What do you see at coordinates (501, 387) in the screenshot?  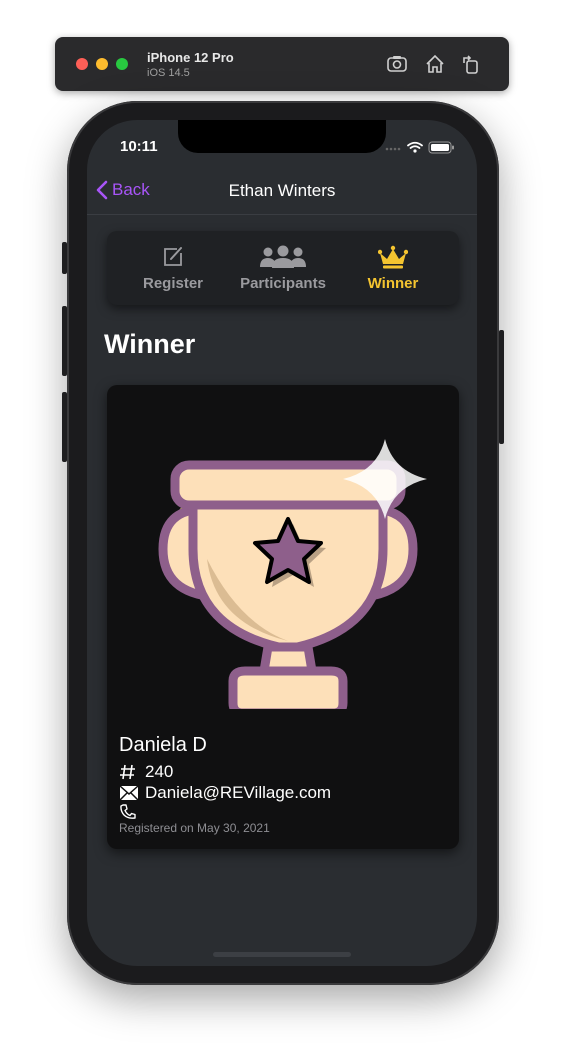 I see `side-button` at bounding box center [501, 387].